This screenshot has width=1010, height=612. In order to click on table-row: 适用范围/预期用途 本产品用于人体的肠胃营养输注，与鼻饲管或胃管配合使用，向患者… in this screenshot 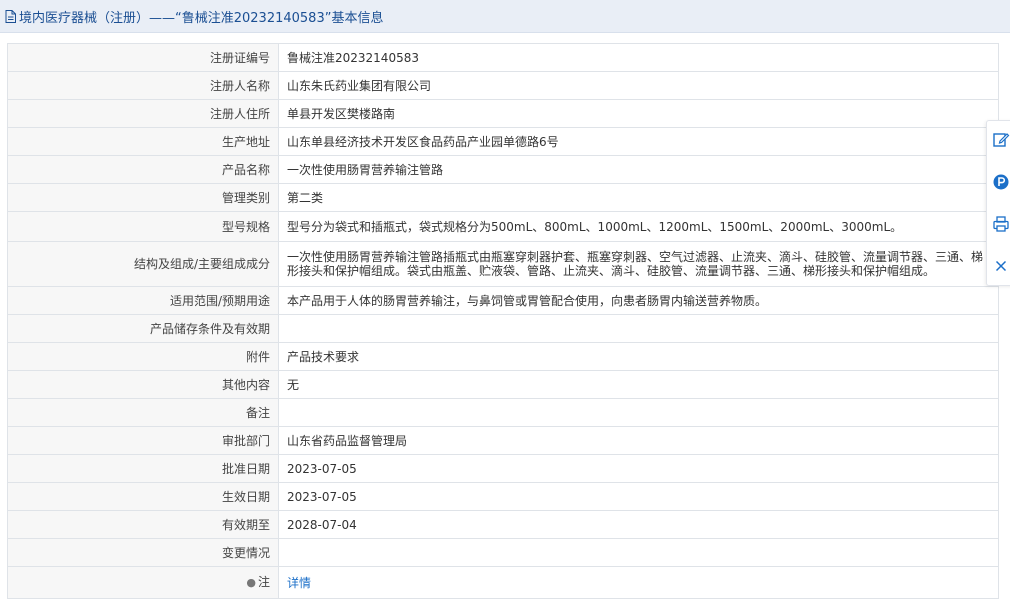, I will do `click(503, 300)`.